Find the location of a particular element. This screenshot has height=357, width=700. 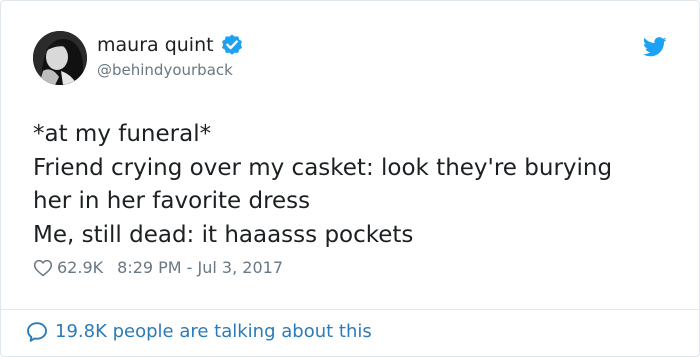

avatar-photo is located at coordinates (60, 58).